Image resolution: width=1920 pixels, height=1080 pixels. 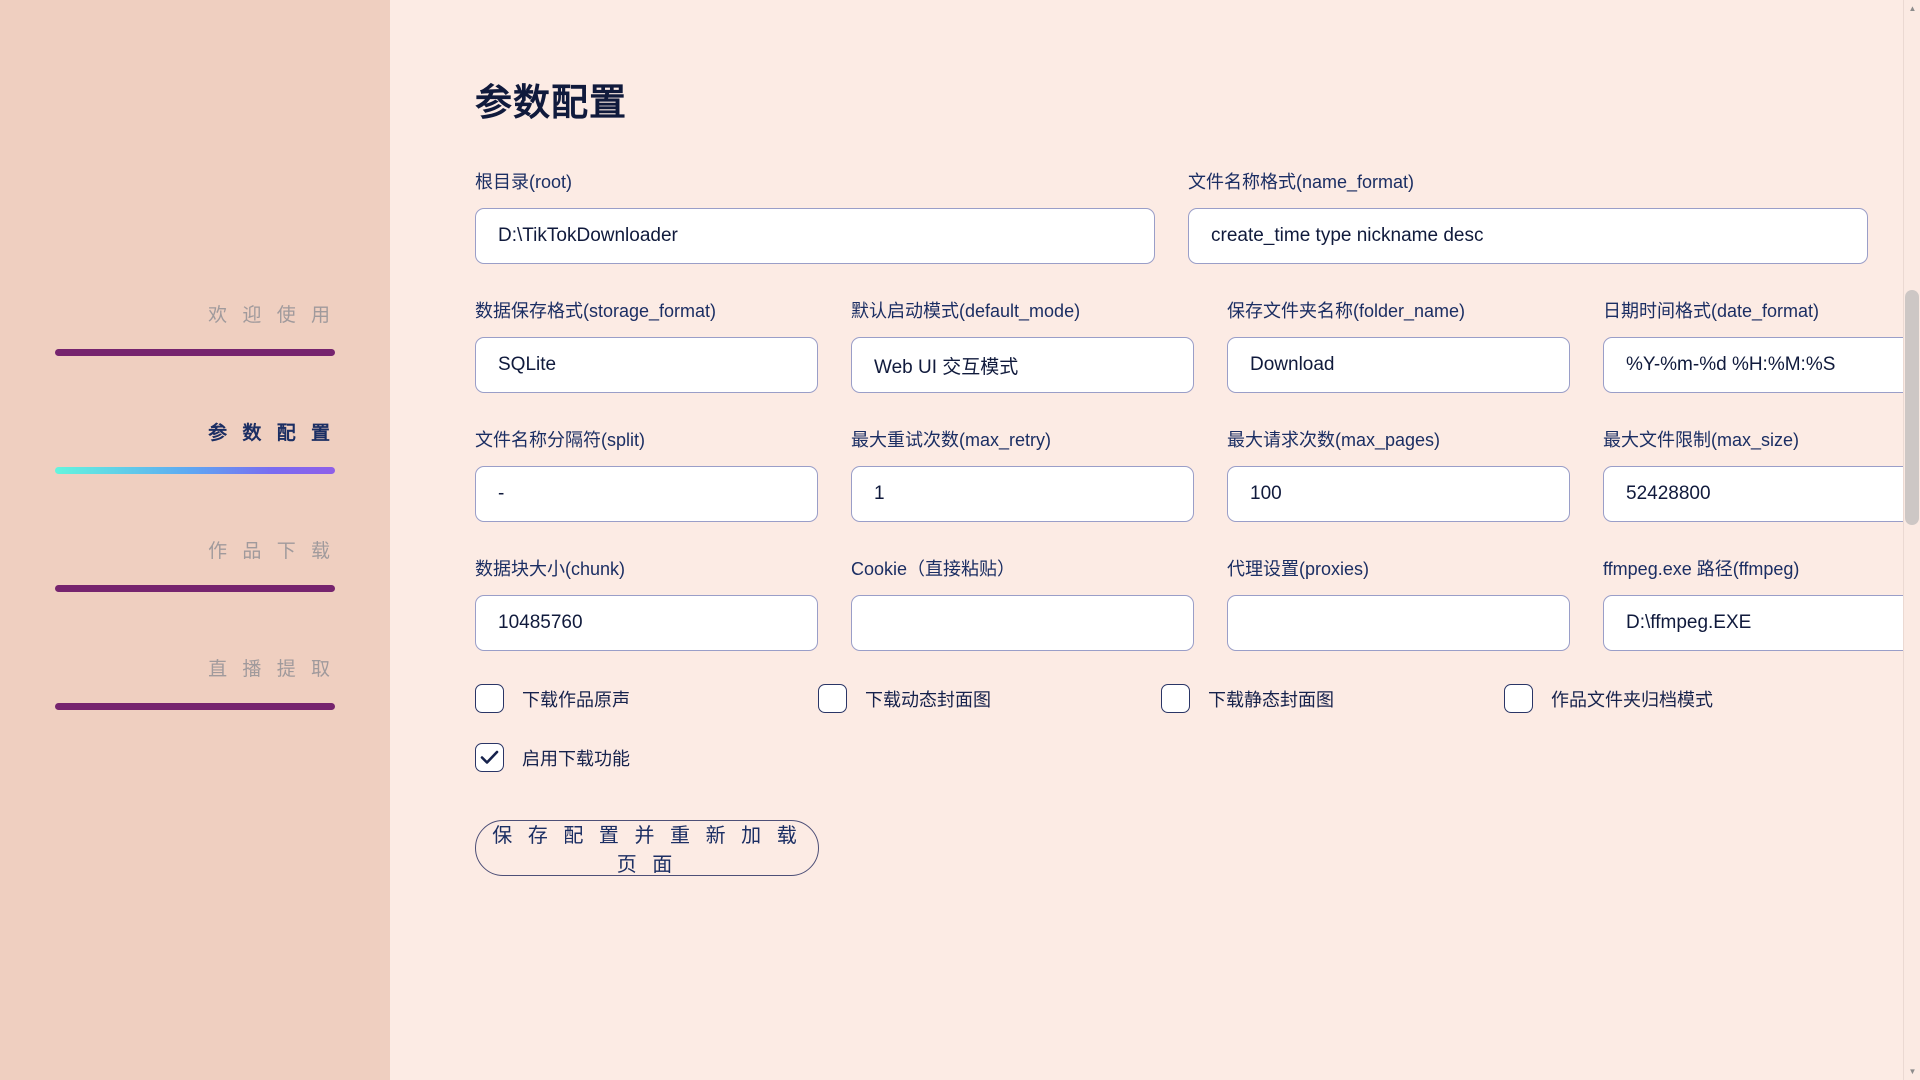 I want to click on field-folder-name: 保存文件夹名称(folder_name) Download, so click(x=1398, y=345).